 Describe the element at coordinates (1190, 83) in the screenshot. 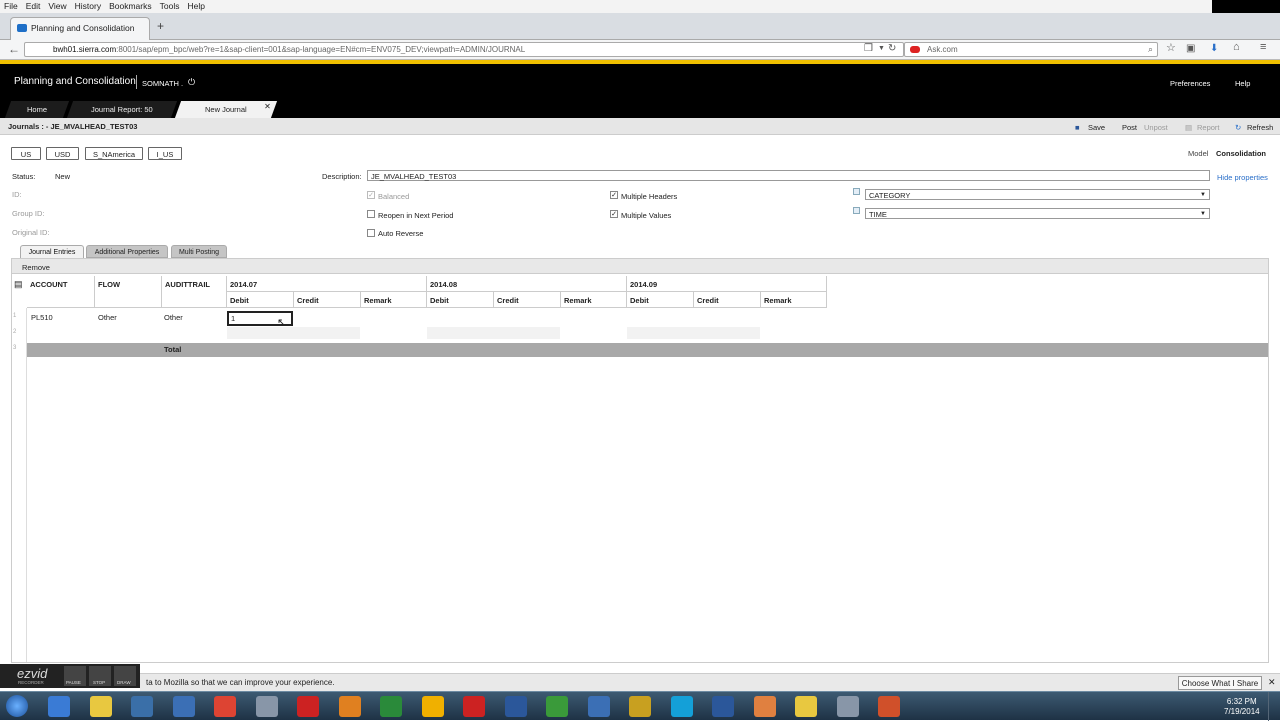

I see `preferences-link: Preferences` at that location.